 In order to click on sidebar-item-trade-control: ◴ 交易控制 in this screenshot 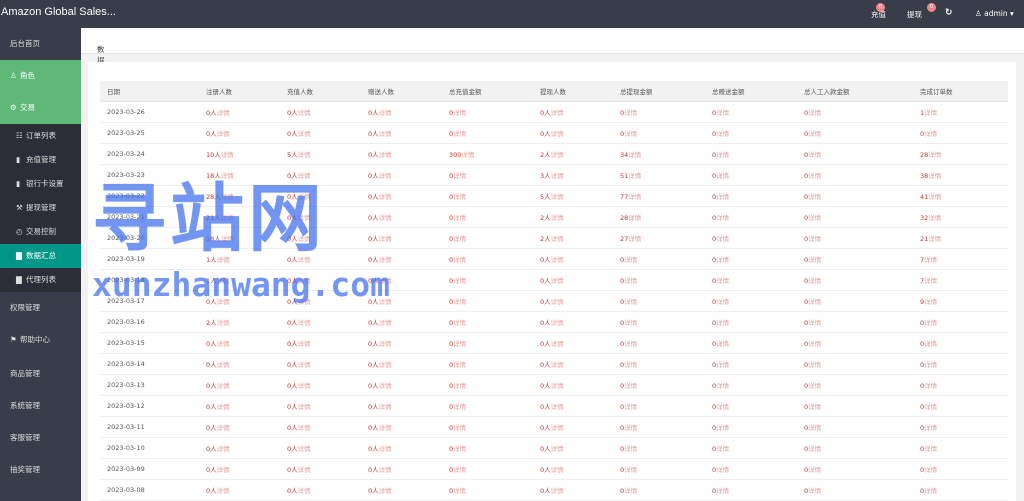, I will do `click(40, 232)`.